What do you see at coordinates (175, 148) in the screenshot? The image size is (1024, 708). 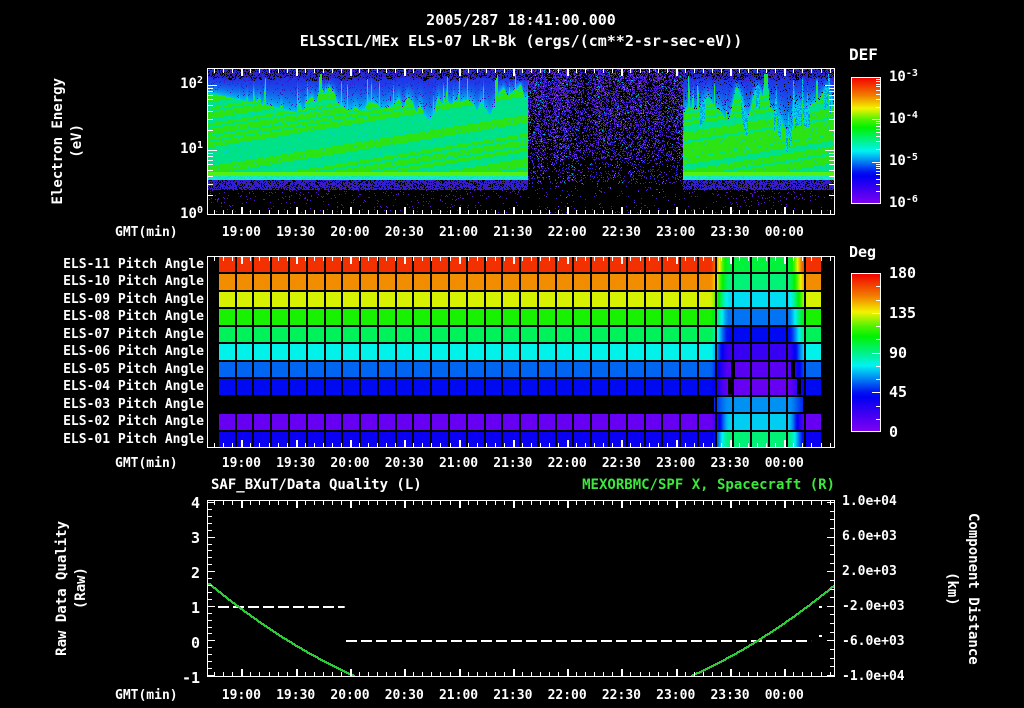 I see `spectrogram-ytick: 101` at bounding box center [175, 148].